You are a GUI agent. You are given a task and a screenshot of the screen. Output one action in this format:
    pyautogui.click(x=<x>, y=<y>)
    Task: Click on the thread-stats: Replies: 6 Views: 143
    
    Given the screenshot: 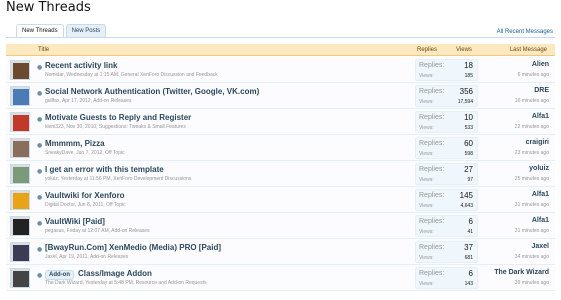 What is the action you would take?
    pyautogui.click(x=446, y=278)
    